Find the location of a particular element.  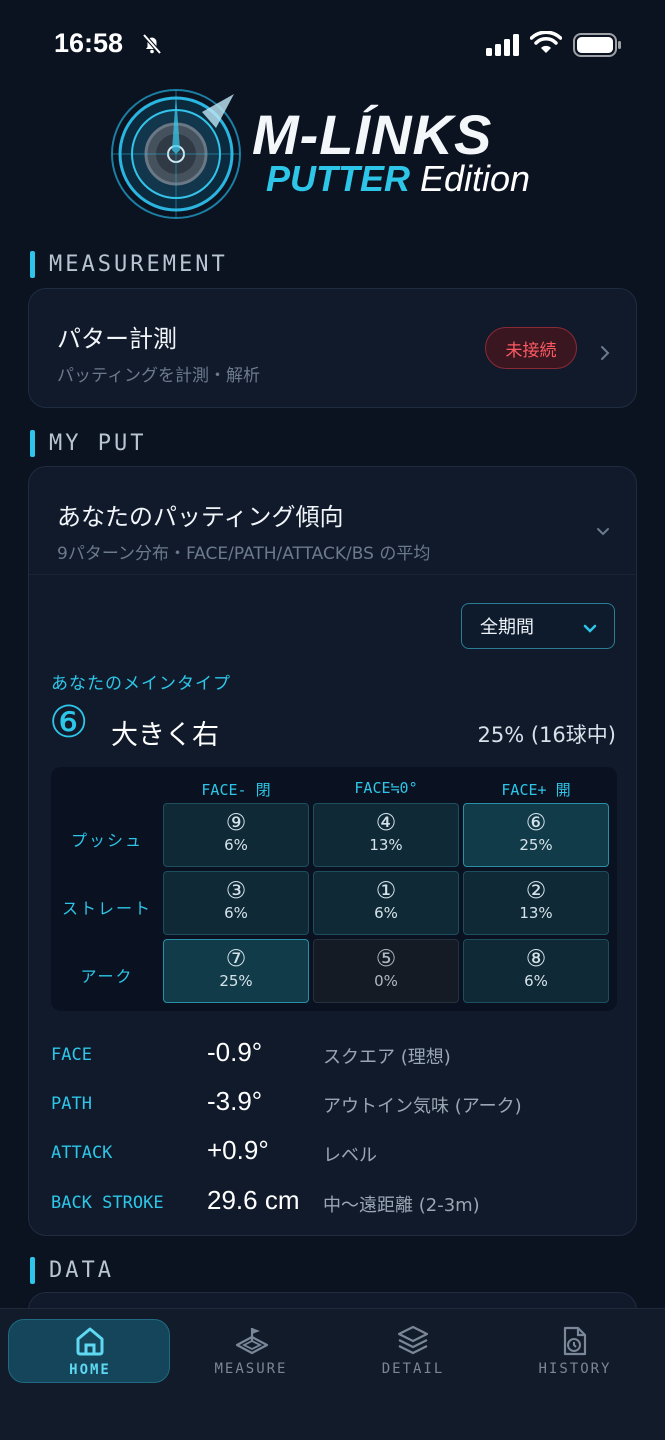

pattern-number: ⑥ is located at coordinates (536, 823).